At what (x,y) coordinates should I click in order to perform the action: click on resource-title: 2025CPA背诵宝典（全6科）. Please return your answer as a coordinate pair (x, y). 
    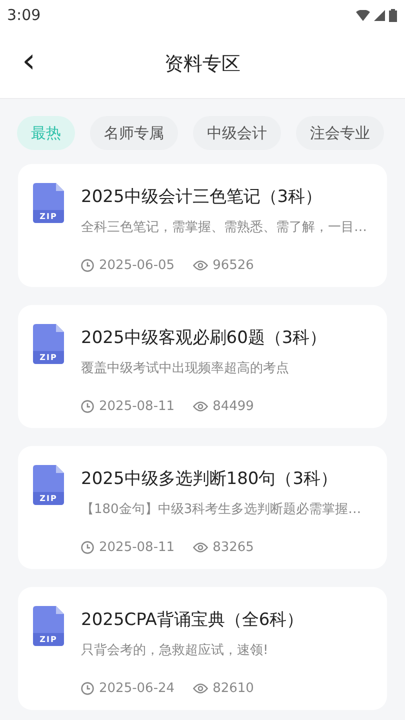
    Looking at the image, I should click on (192, 620).